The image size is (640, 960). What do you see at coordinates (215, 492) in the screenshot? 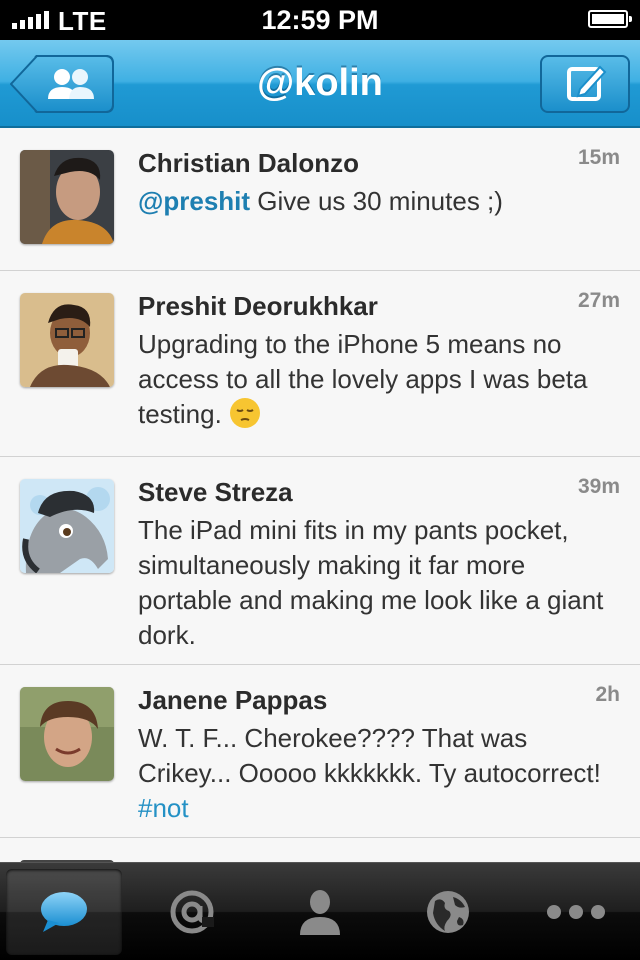
I see `author-name: Steve Streza` at bounding box center [215, 492].